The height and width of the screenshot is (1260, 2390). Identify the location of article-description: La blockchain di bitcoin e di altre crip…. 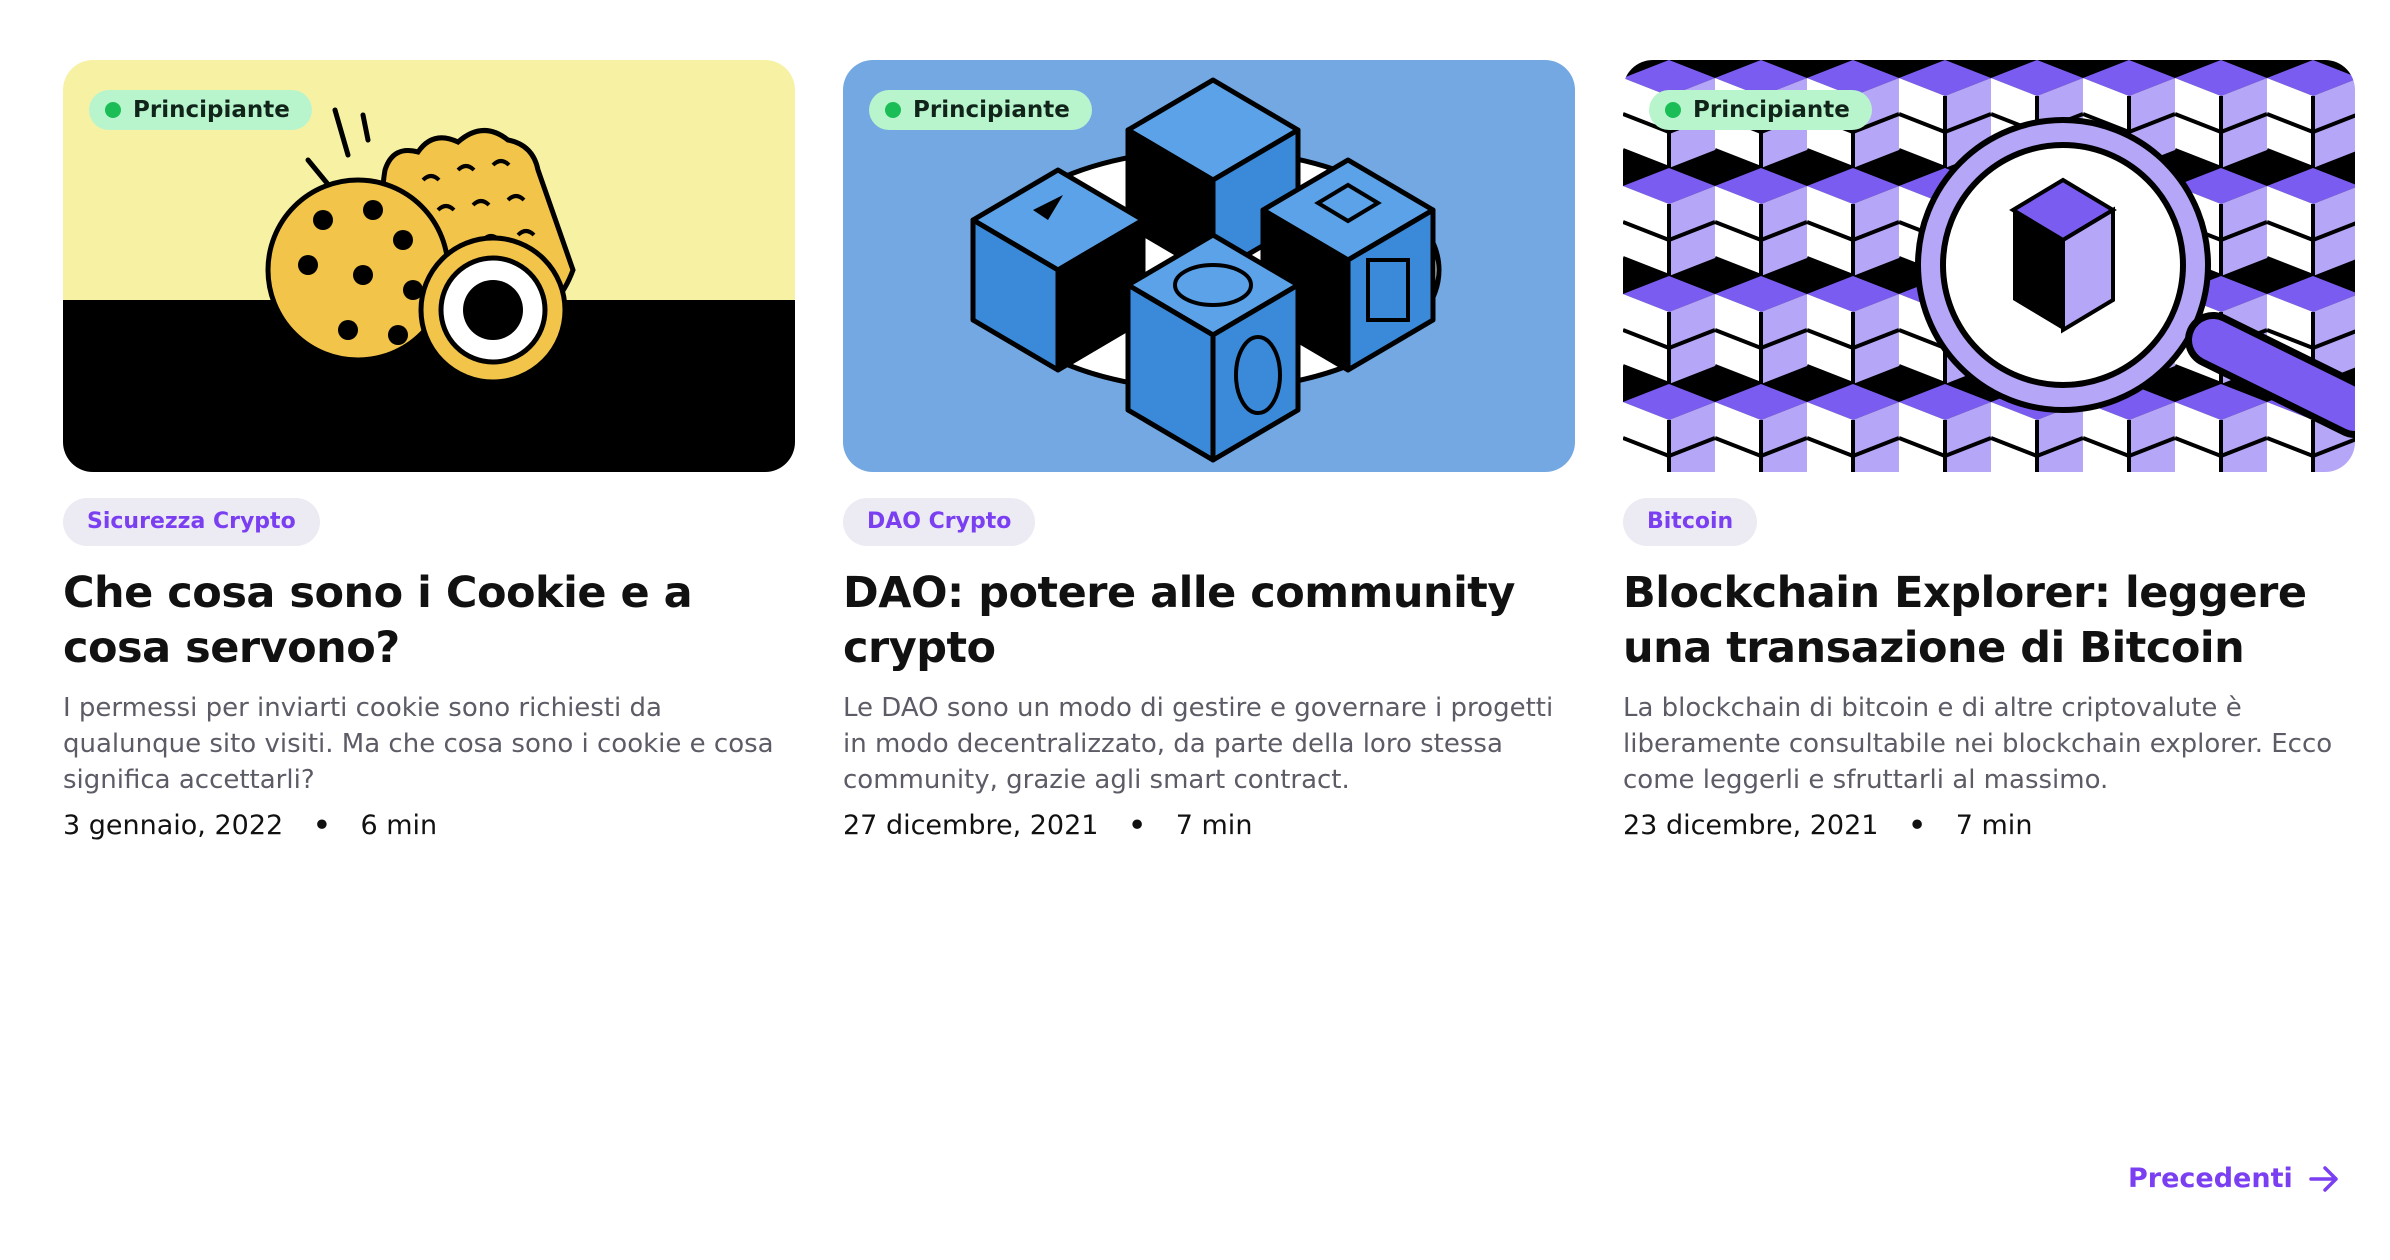
(1978, 744).